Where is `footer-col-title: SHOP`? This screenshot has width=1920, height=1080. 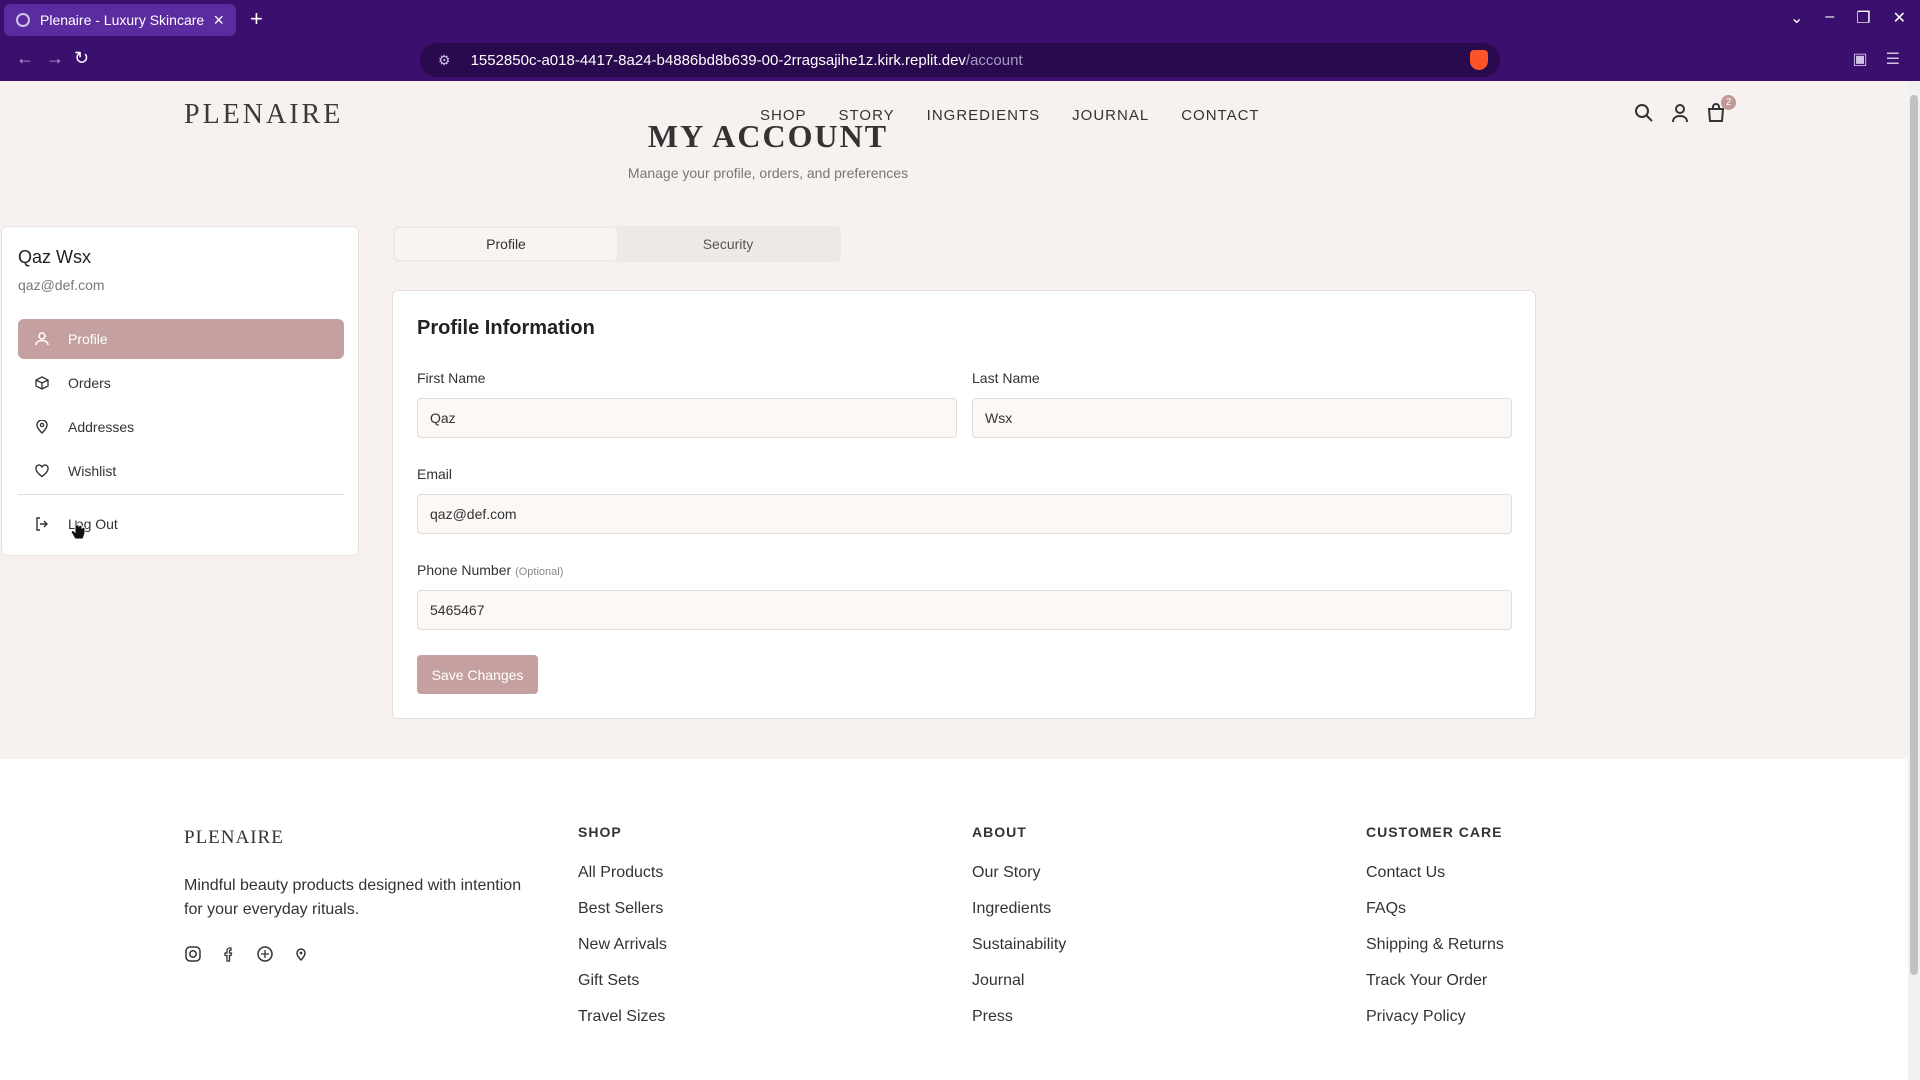
footer-col-title: SHOP is located at coordinates (600, 832).